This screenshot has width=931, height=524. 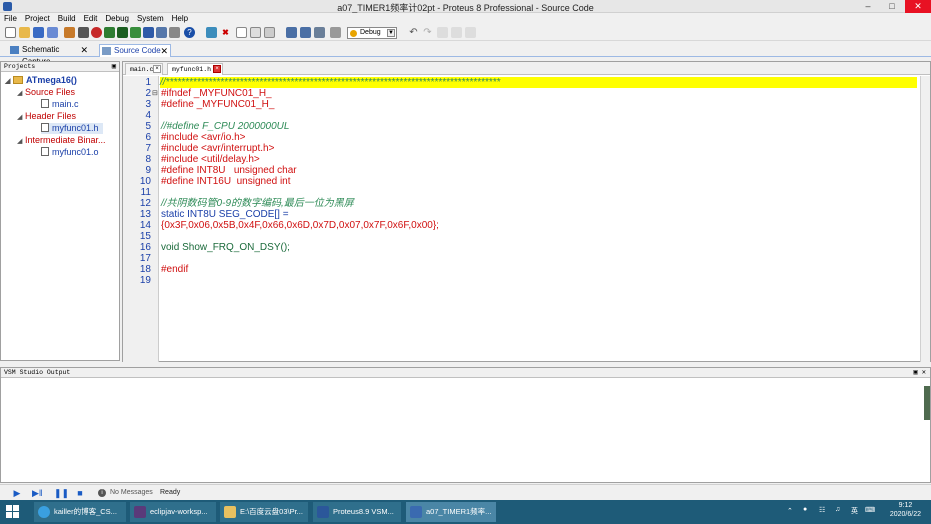 What do you see at coordinates (125, 493) in the screenshot?
I see `messages-indicator: i No Messages` at bounding box center [125, 493].